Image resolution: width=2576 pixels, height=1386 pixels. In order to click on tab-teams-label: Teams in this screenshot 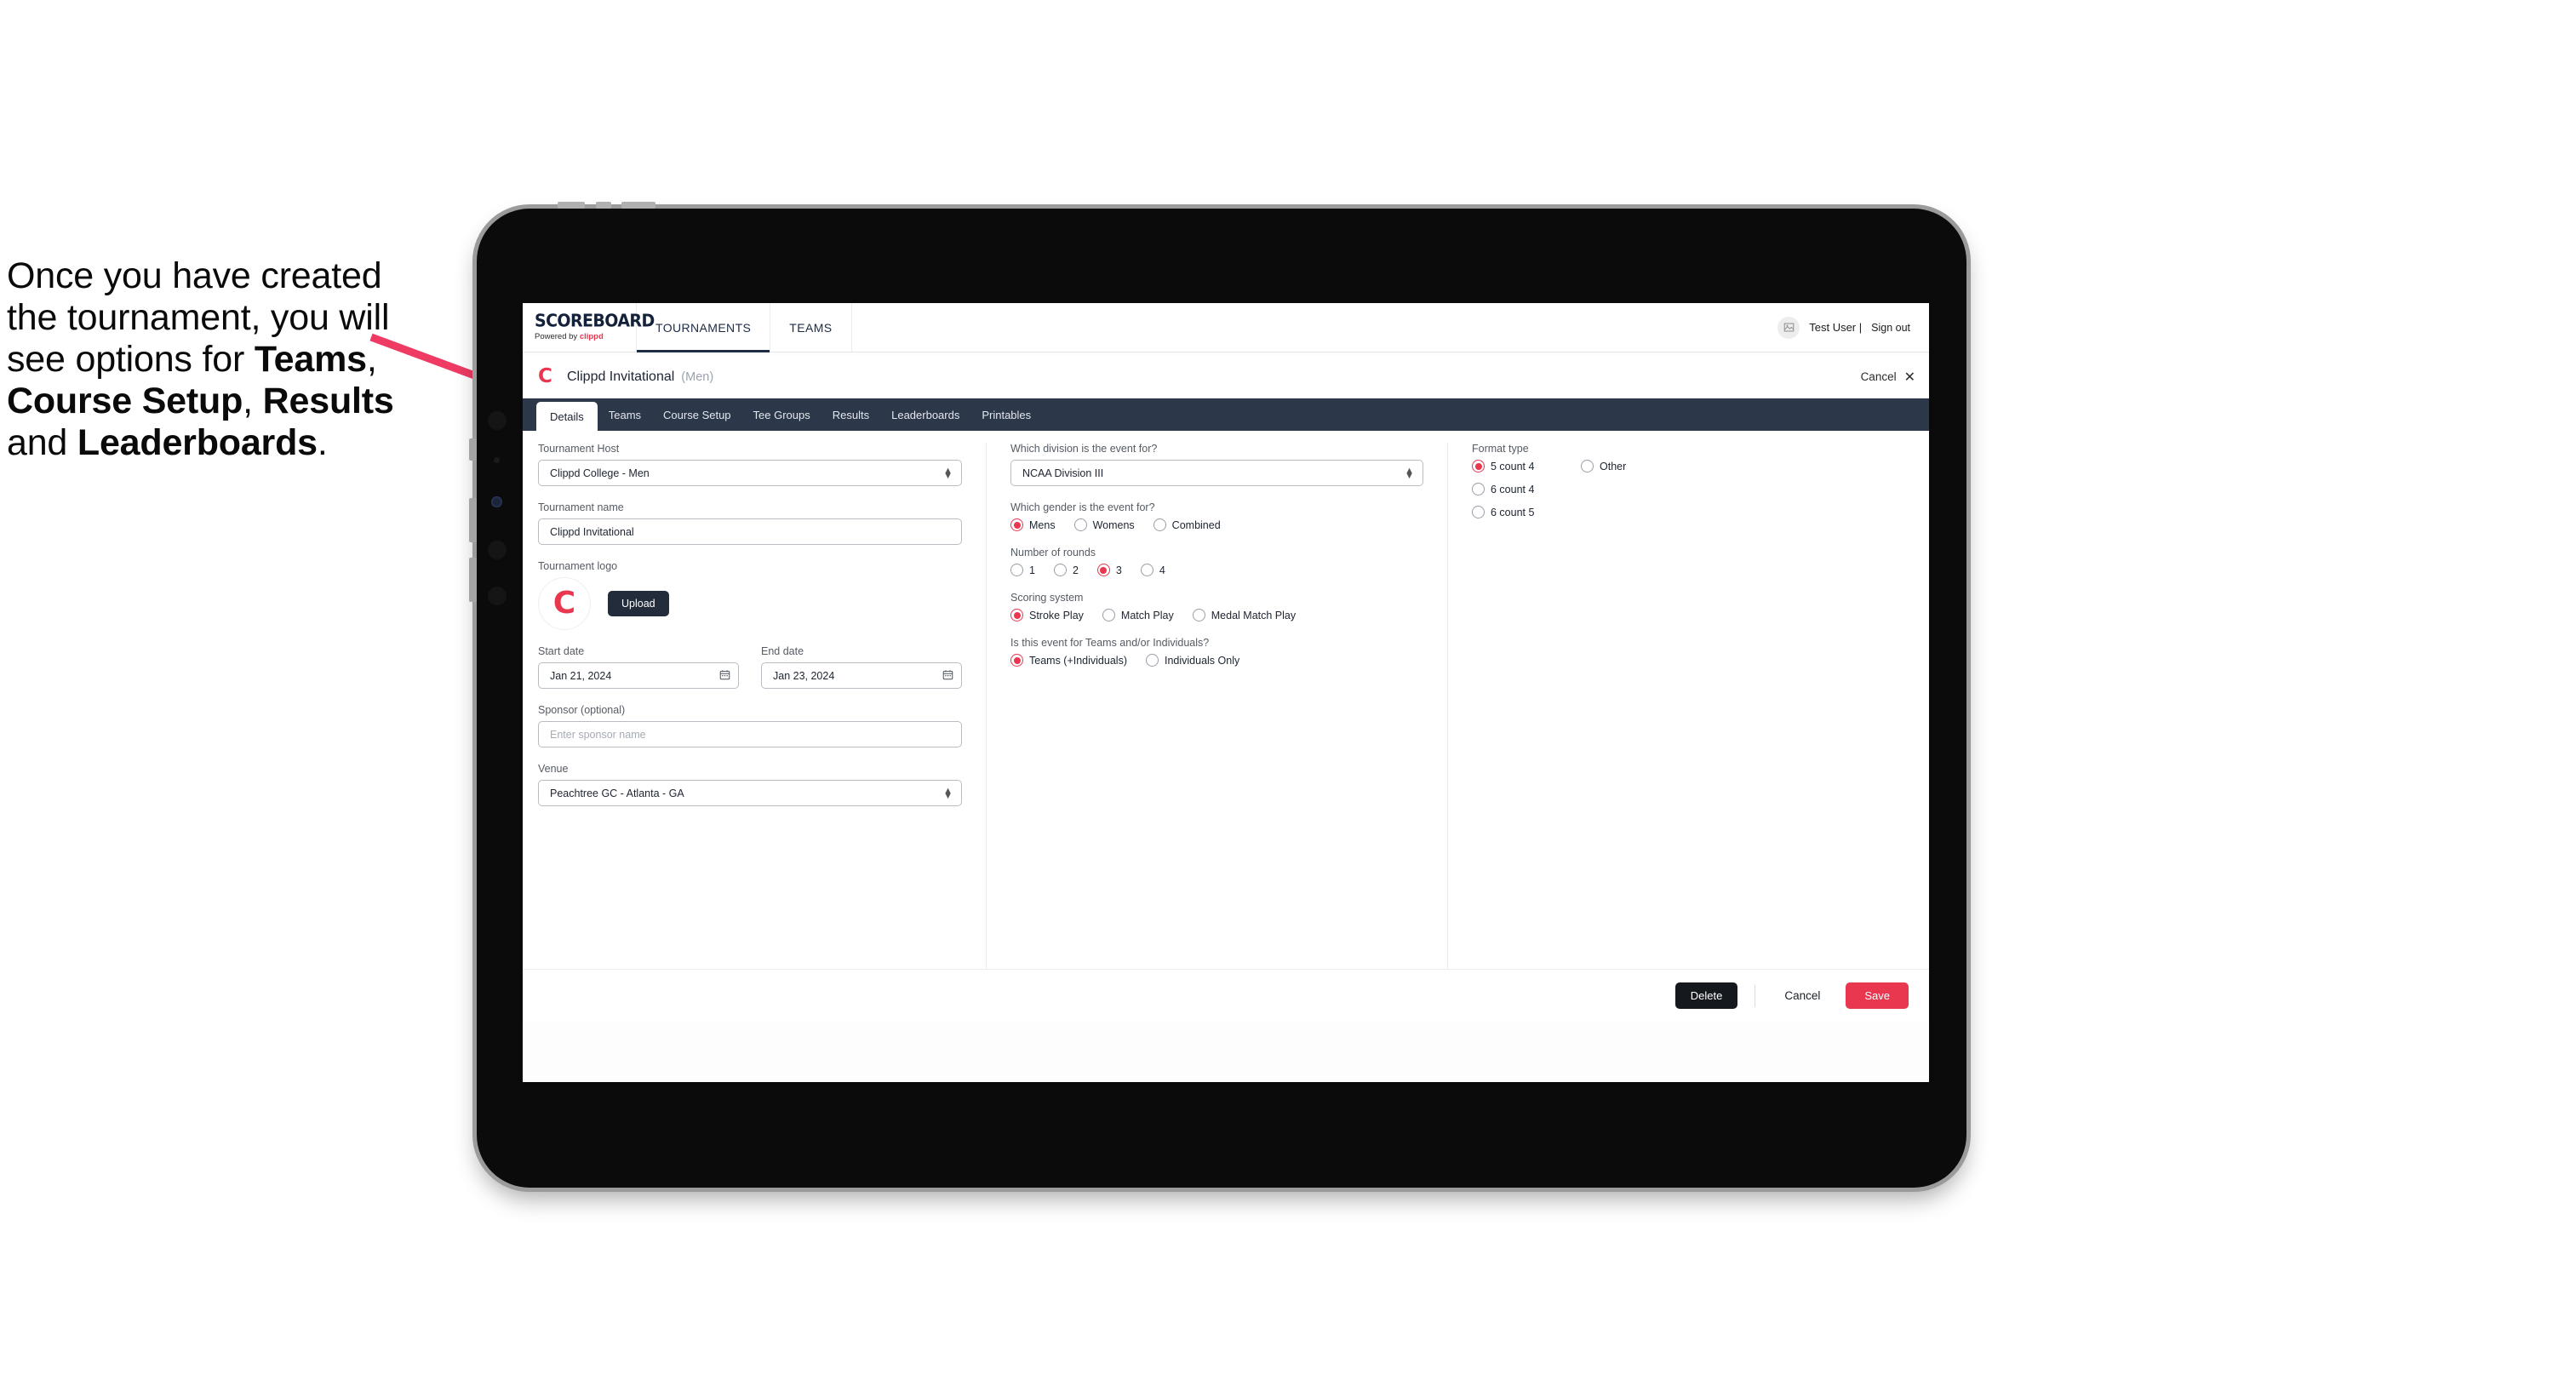, I will do `click(625, 414)`.